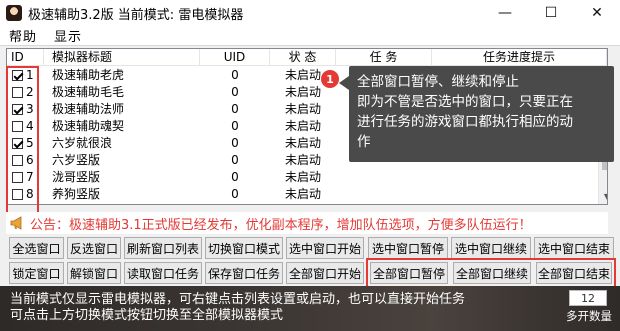 The image size is (620, 331). What do you see at coordinates (36, 273) in the screenshot?
I see `lock-window-button: 锁定窗口` at bounding box center [36, 273].